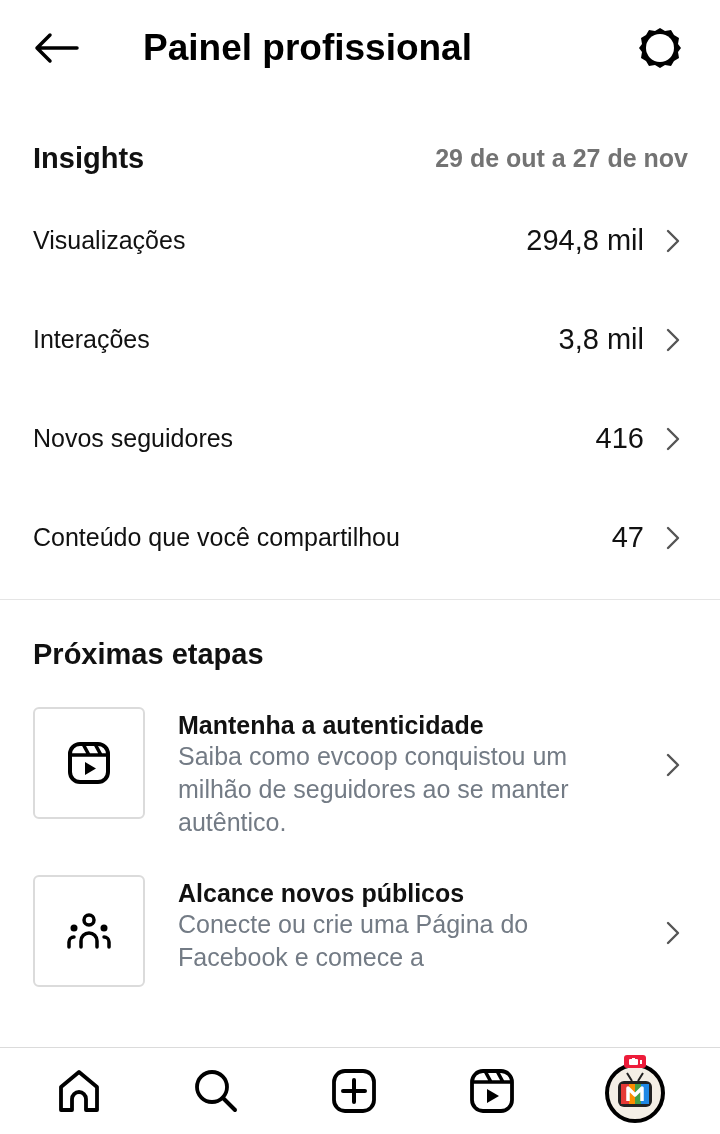 This screenshot has width=720, height=1134. What do you see at coordinates (585, 240) in the screenshot?
I see `insight-value: 294,8 mil` at bounding box center [585, 240].